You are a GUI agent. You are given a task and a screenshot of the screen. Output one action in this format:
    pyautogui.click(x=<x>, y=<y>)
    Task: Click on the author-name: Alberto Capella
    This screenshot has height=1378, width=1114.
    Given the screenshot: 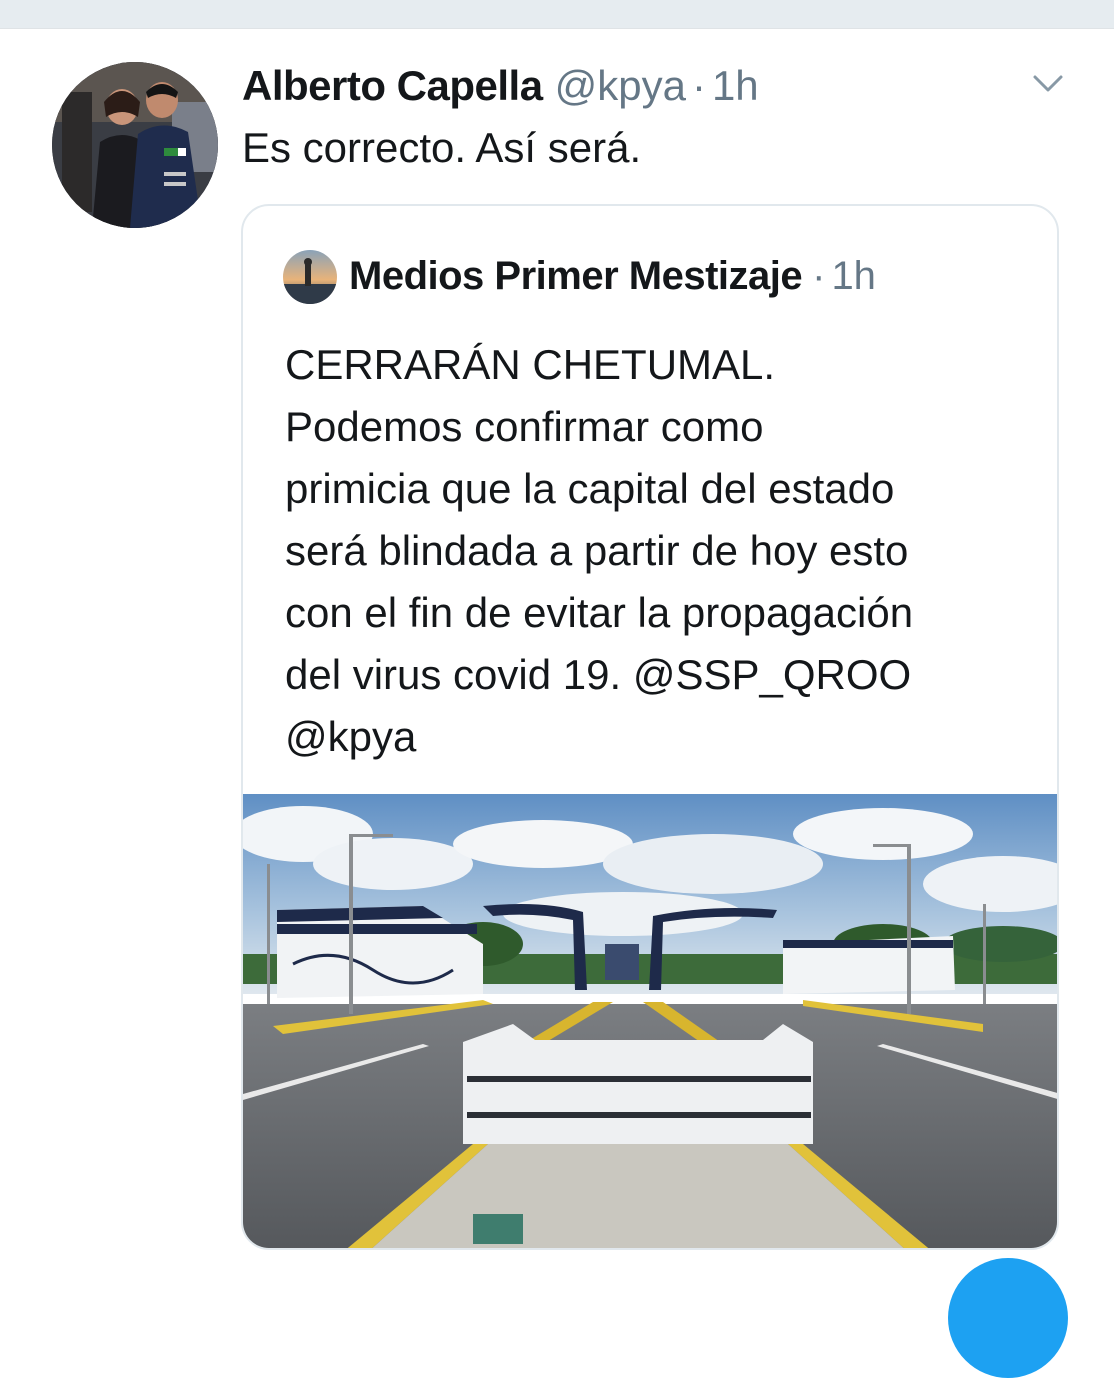 What is the action you would take?
    pyautogui.click(x=392, y=86)
    